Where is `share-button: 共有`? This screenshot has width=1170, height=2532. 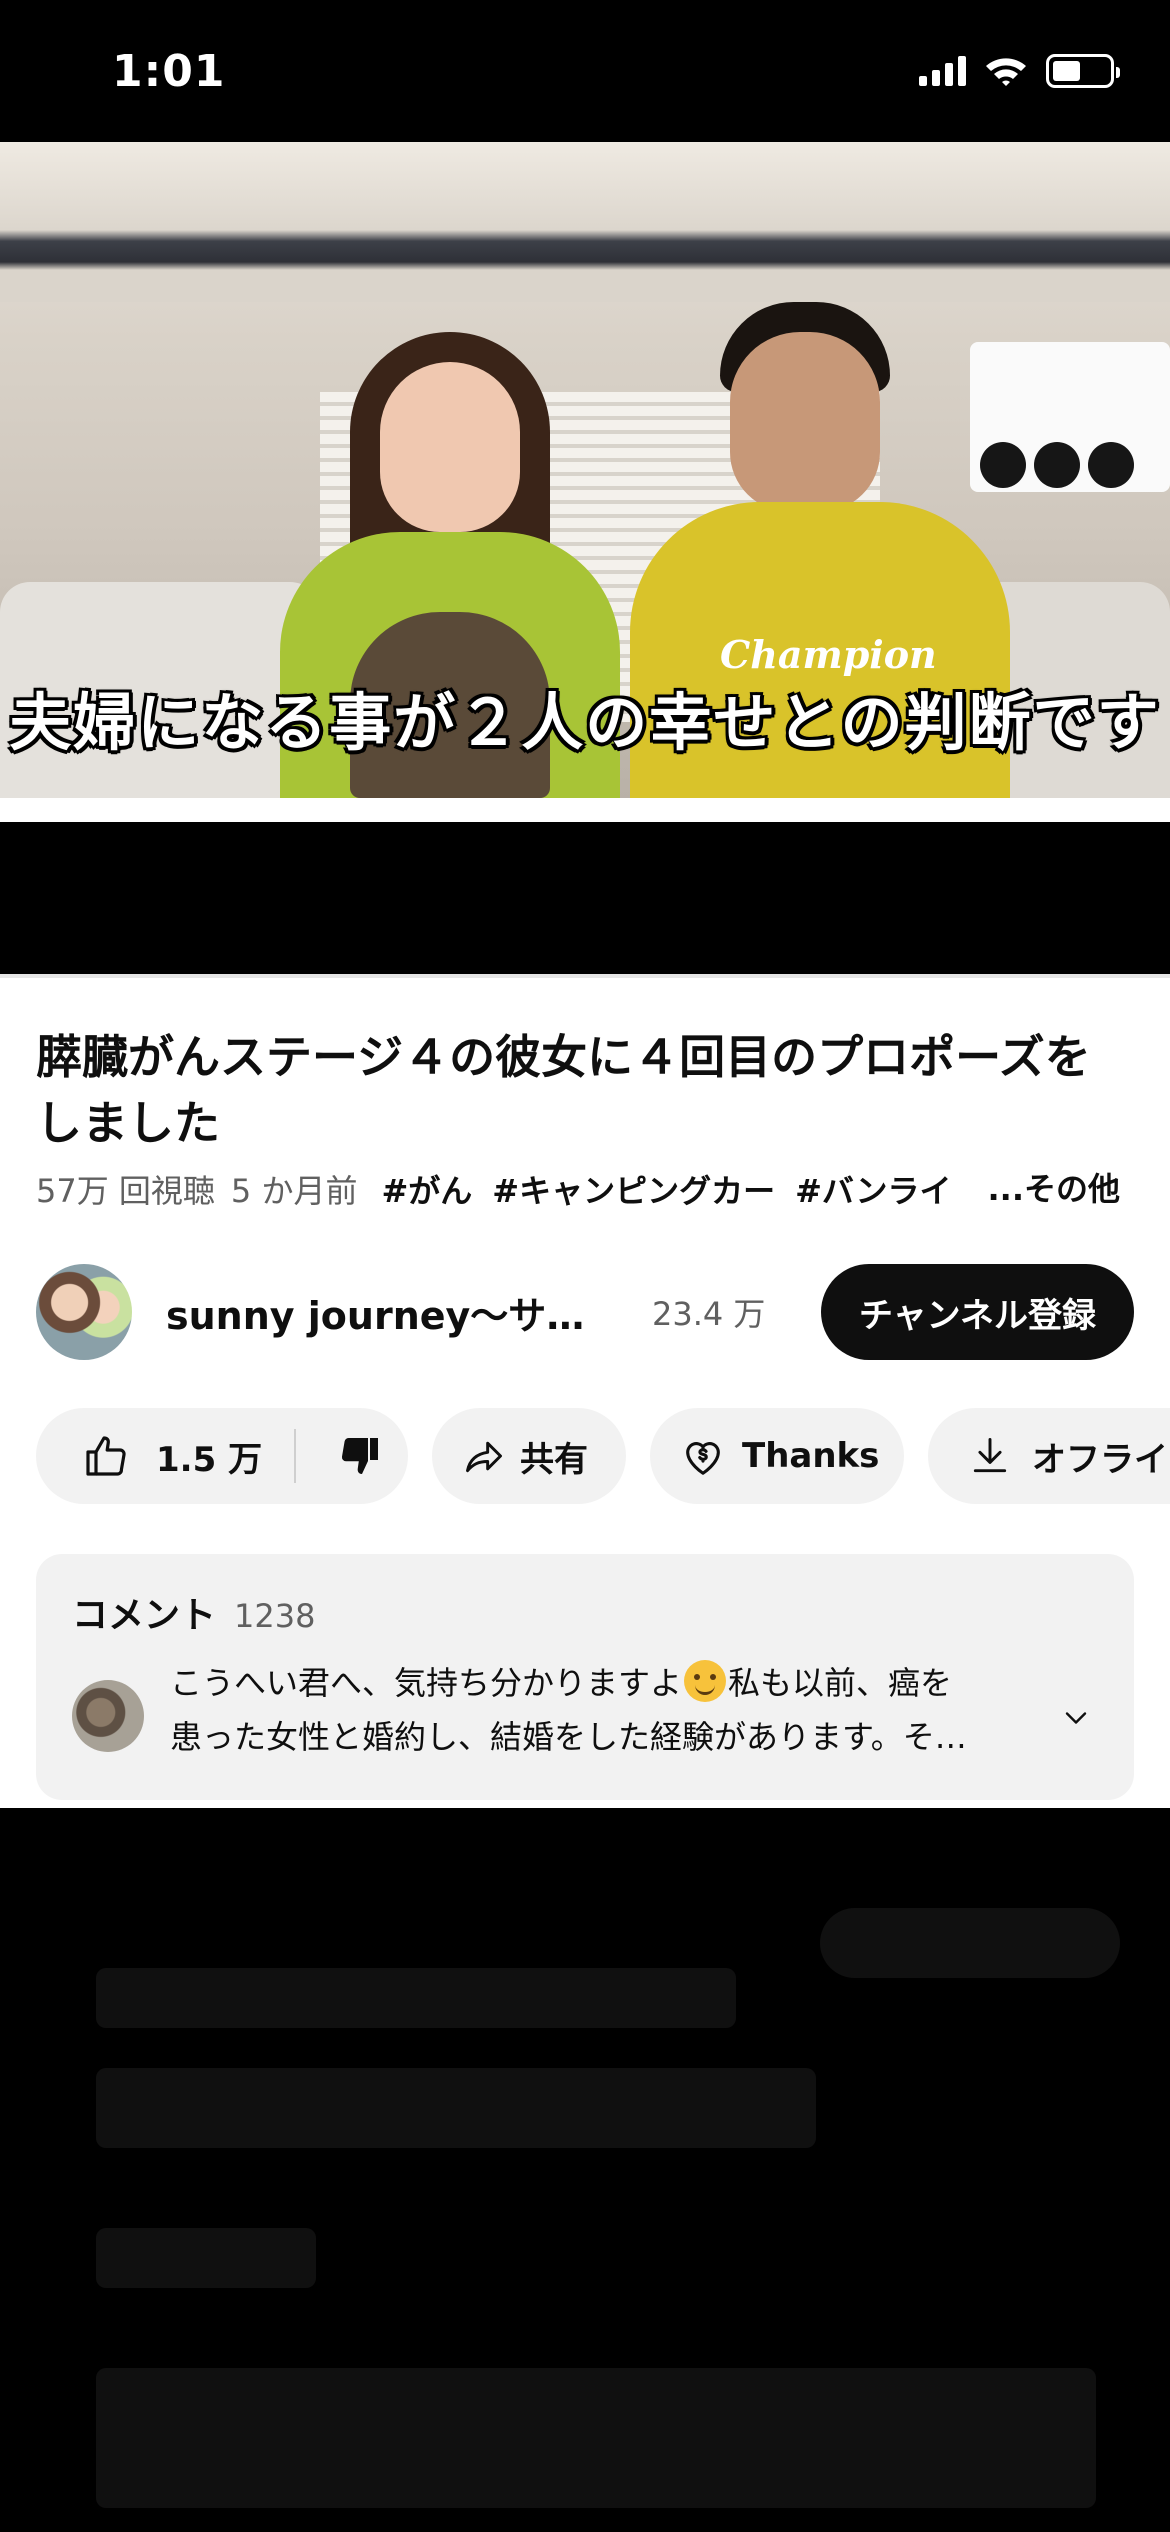 share-button: 共有 is located at coordinates (529, 1456).